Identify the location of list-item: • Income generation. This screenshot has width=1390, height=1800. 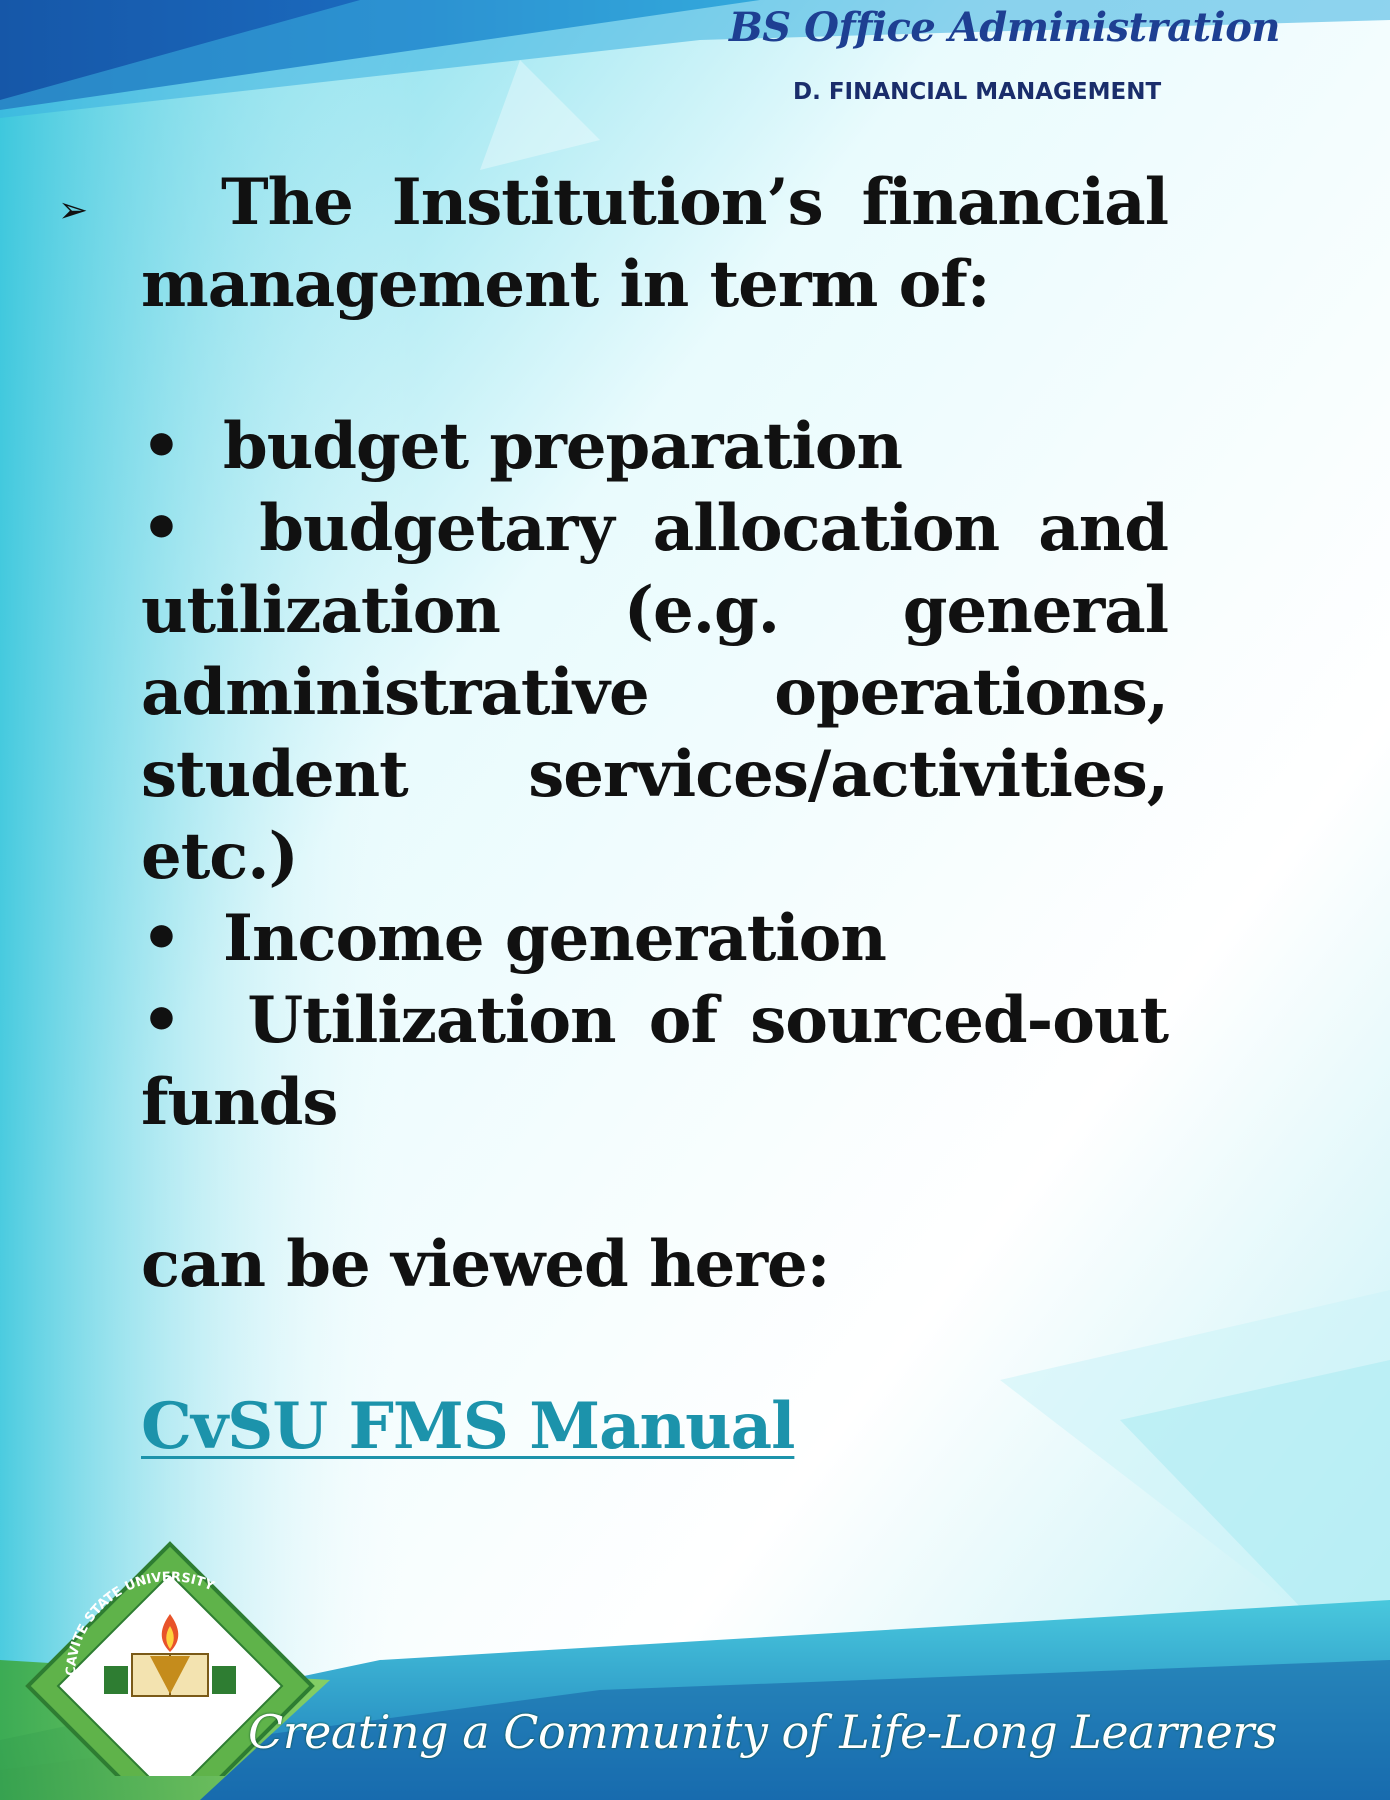
(654, 939).